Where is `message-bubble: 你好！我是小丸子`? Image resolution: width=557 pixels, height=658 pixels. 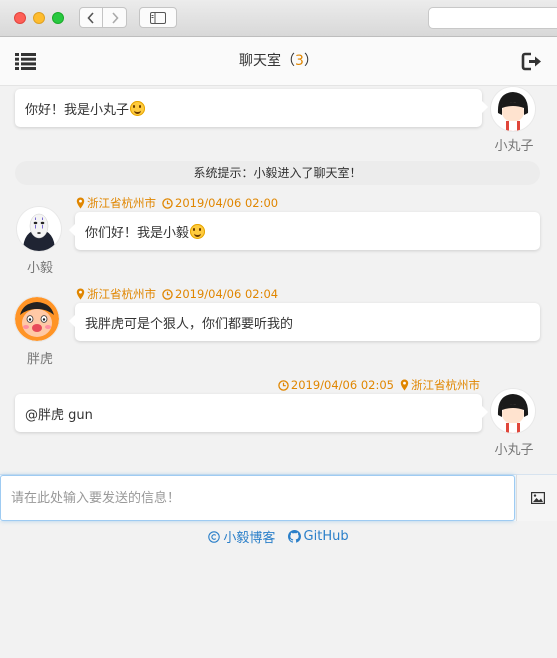
message-bubble: 你好！我是小丸子 is located at coordinates (251, 108).